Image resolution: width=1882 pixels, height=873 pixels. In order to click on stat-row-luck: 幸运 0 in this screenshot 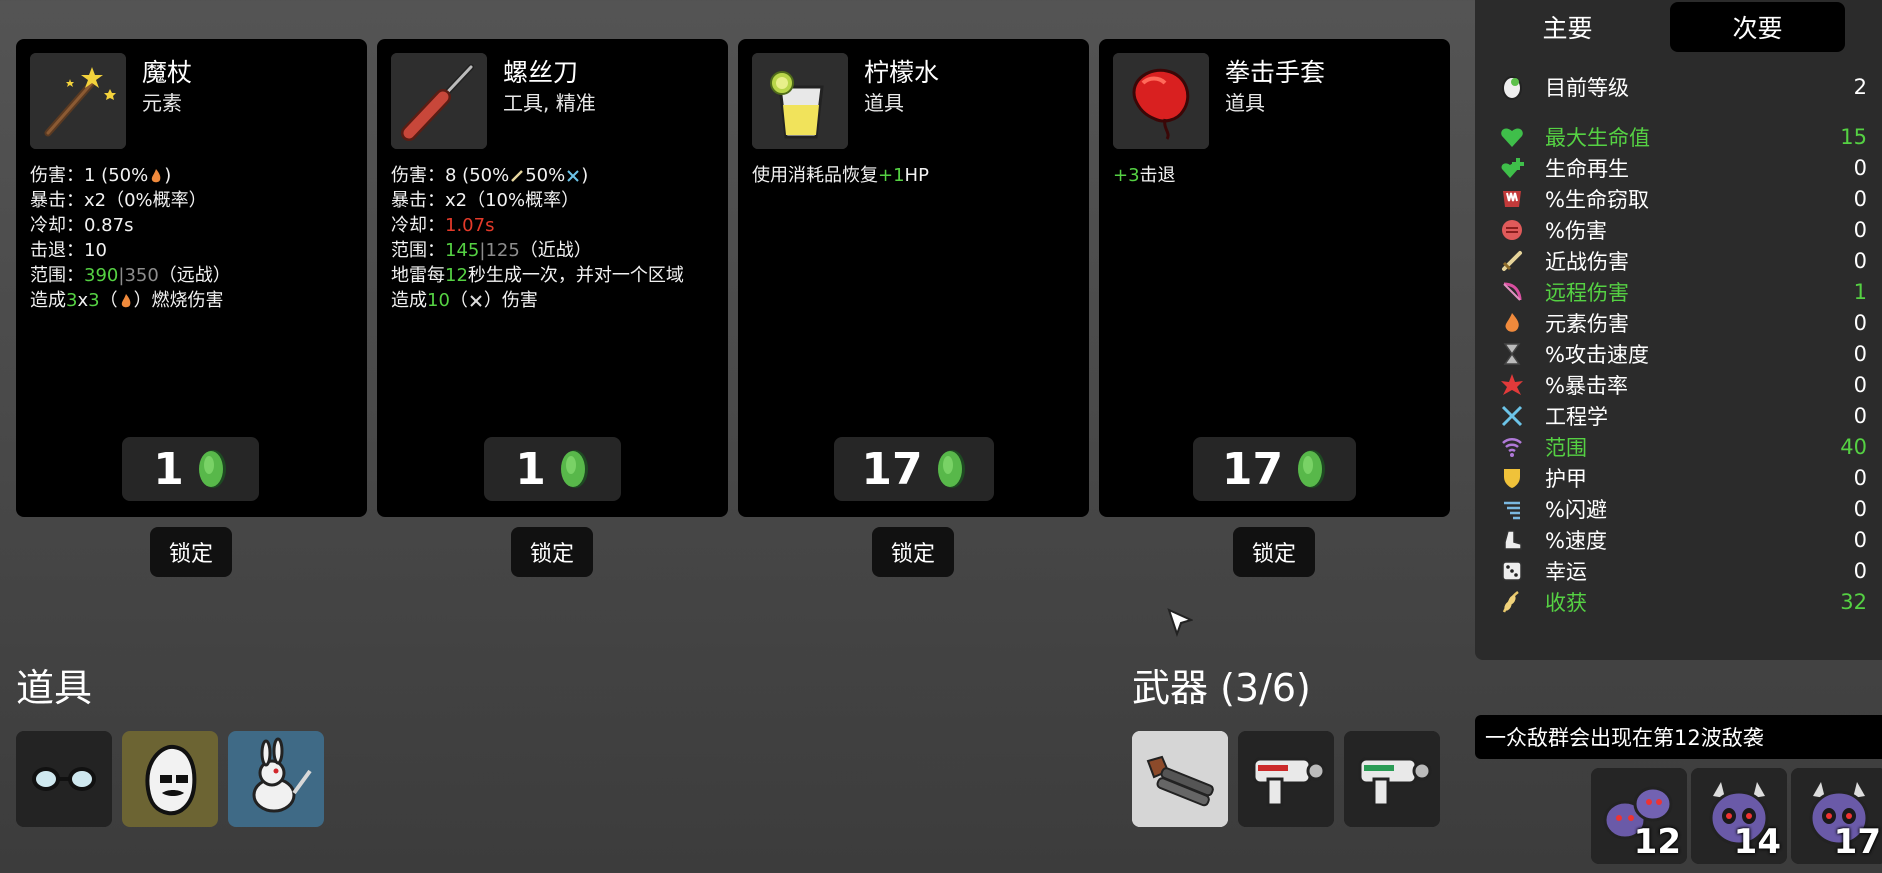, I will do `click(1682, 570)`.